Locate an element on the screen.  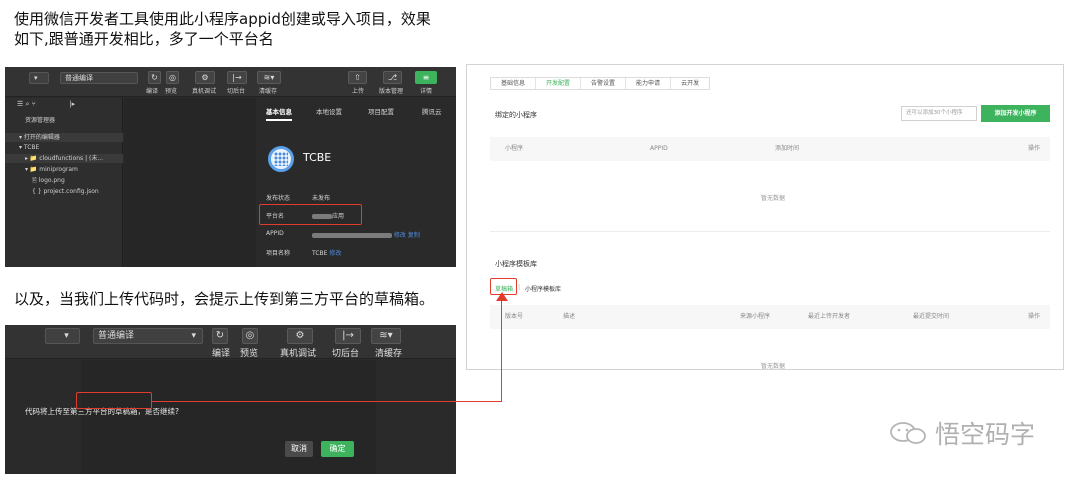
tree-project-config: { } project.config.json is located at coordinates (64, 191).